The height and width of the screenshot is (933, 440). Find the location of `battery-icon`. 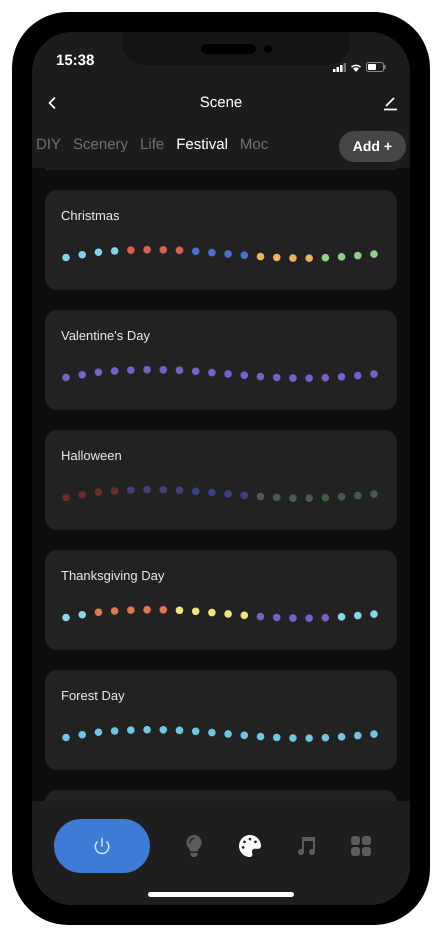

battery-icon is located at coordinates (376, 67).